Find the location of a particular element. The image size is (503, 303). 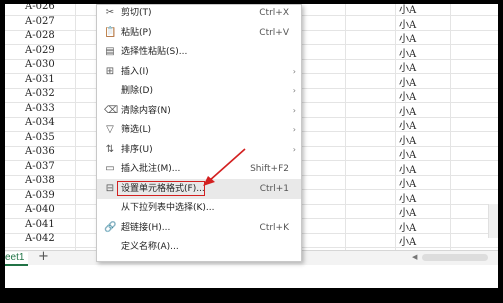

cell-id: A-036 is located at coordinates (40, 151).